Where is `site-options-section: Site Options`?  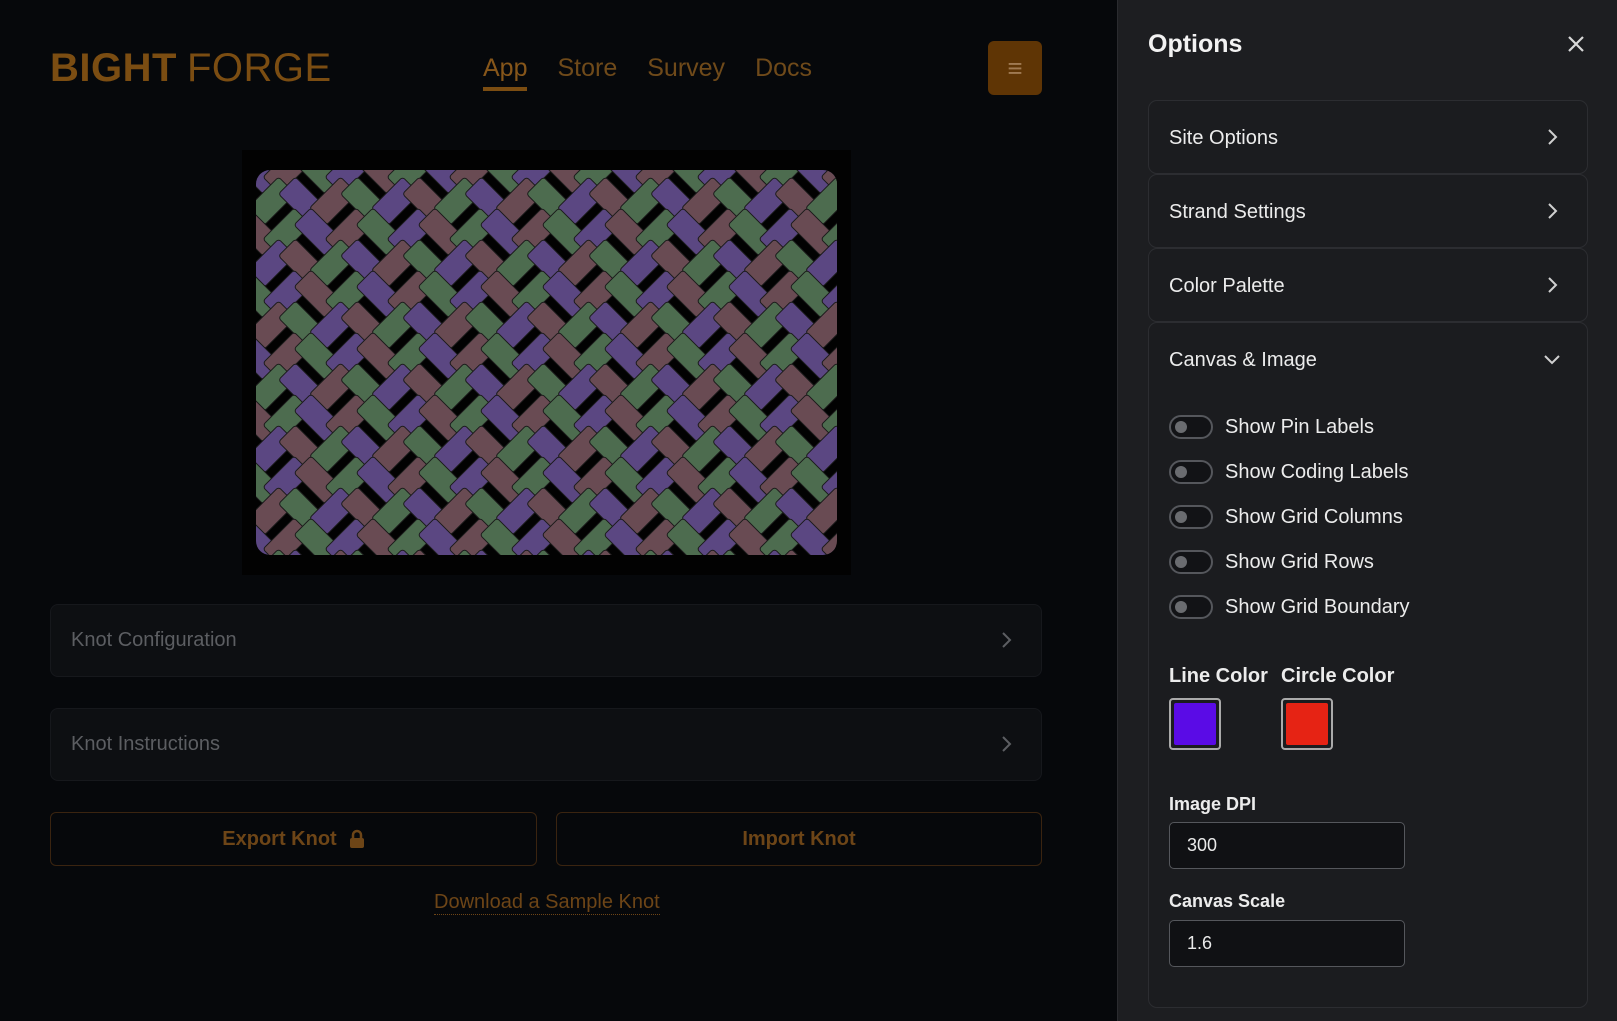 site-options-section: Site Options is located at coordinates (1368, 137).